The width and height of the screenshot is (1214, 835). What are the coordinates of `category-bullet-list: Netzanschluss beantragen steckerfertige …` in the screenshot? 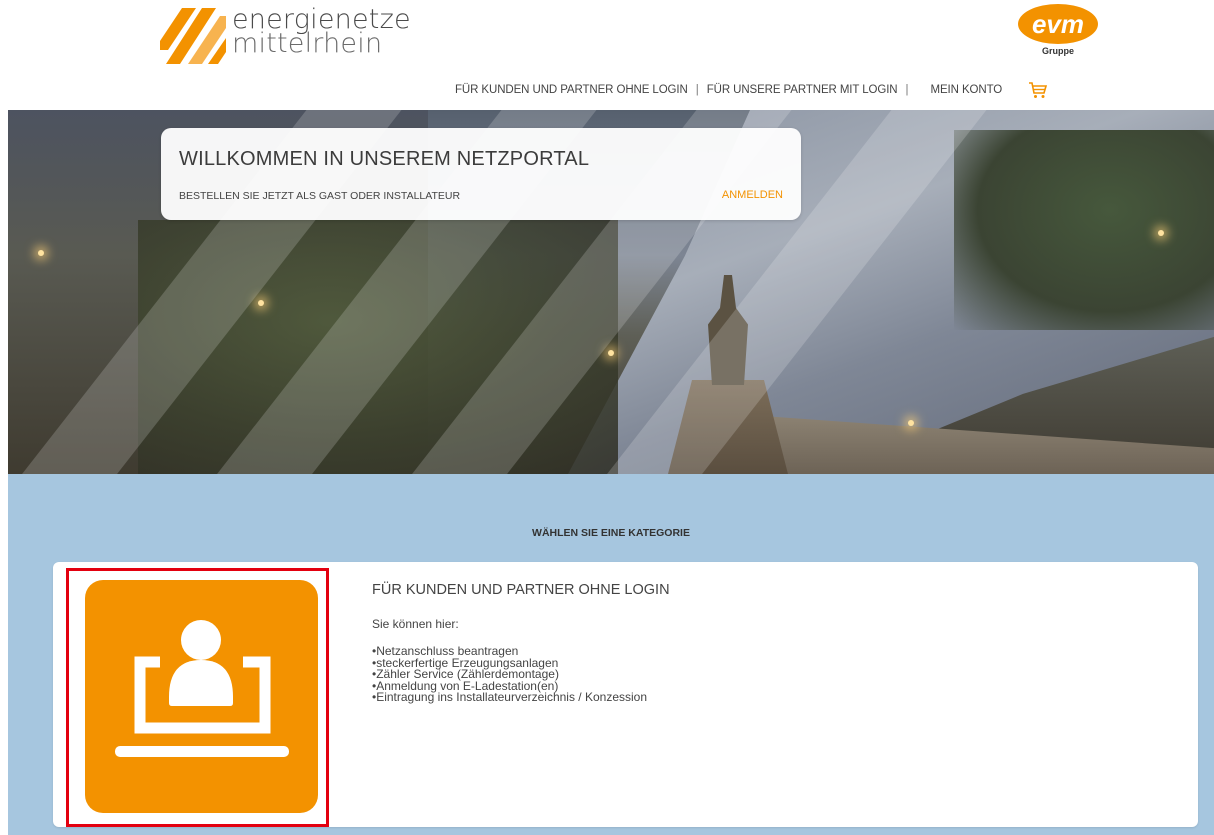 It's located at (509, 674).